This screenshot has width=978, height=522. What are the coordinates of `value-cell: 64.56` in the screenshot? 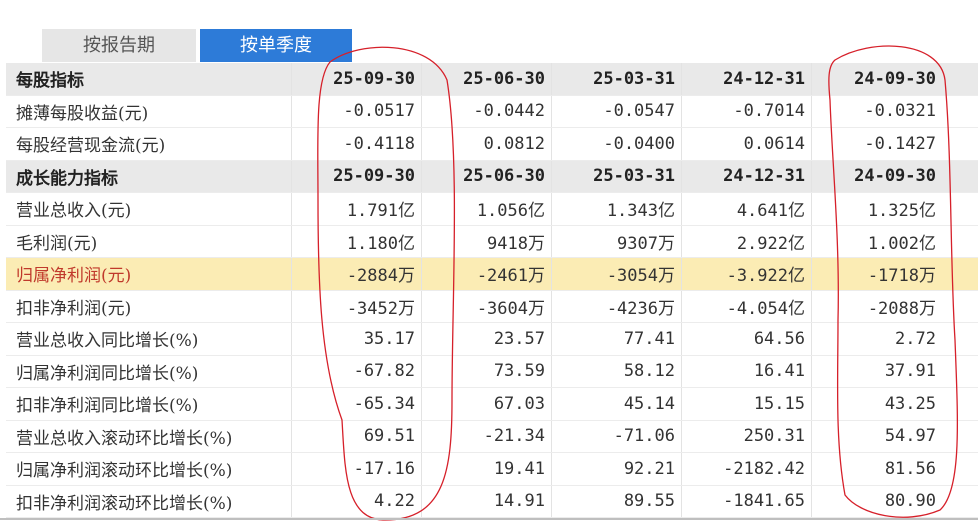 It's located at (747, 339).